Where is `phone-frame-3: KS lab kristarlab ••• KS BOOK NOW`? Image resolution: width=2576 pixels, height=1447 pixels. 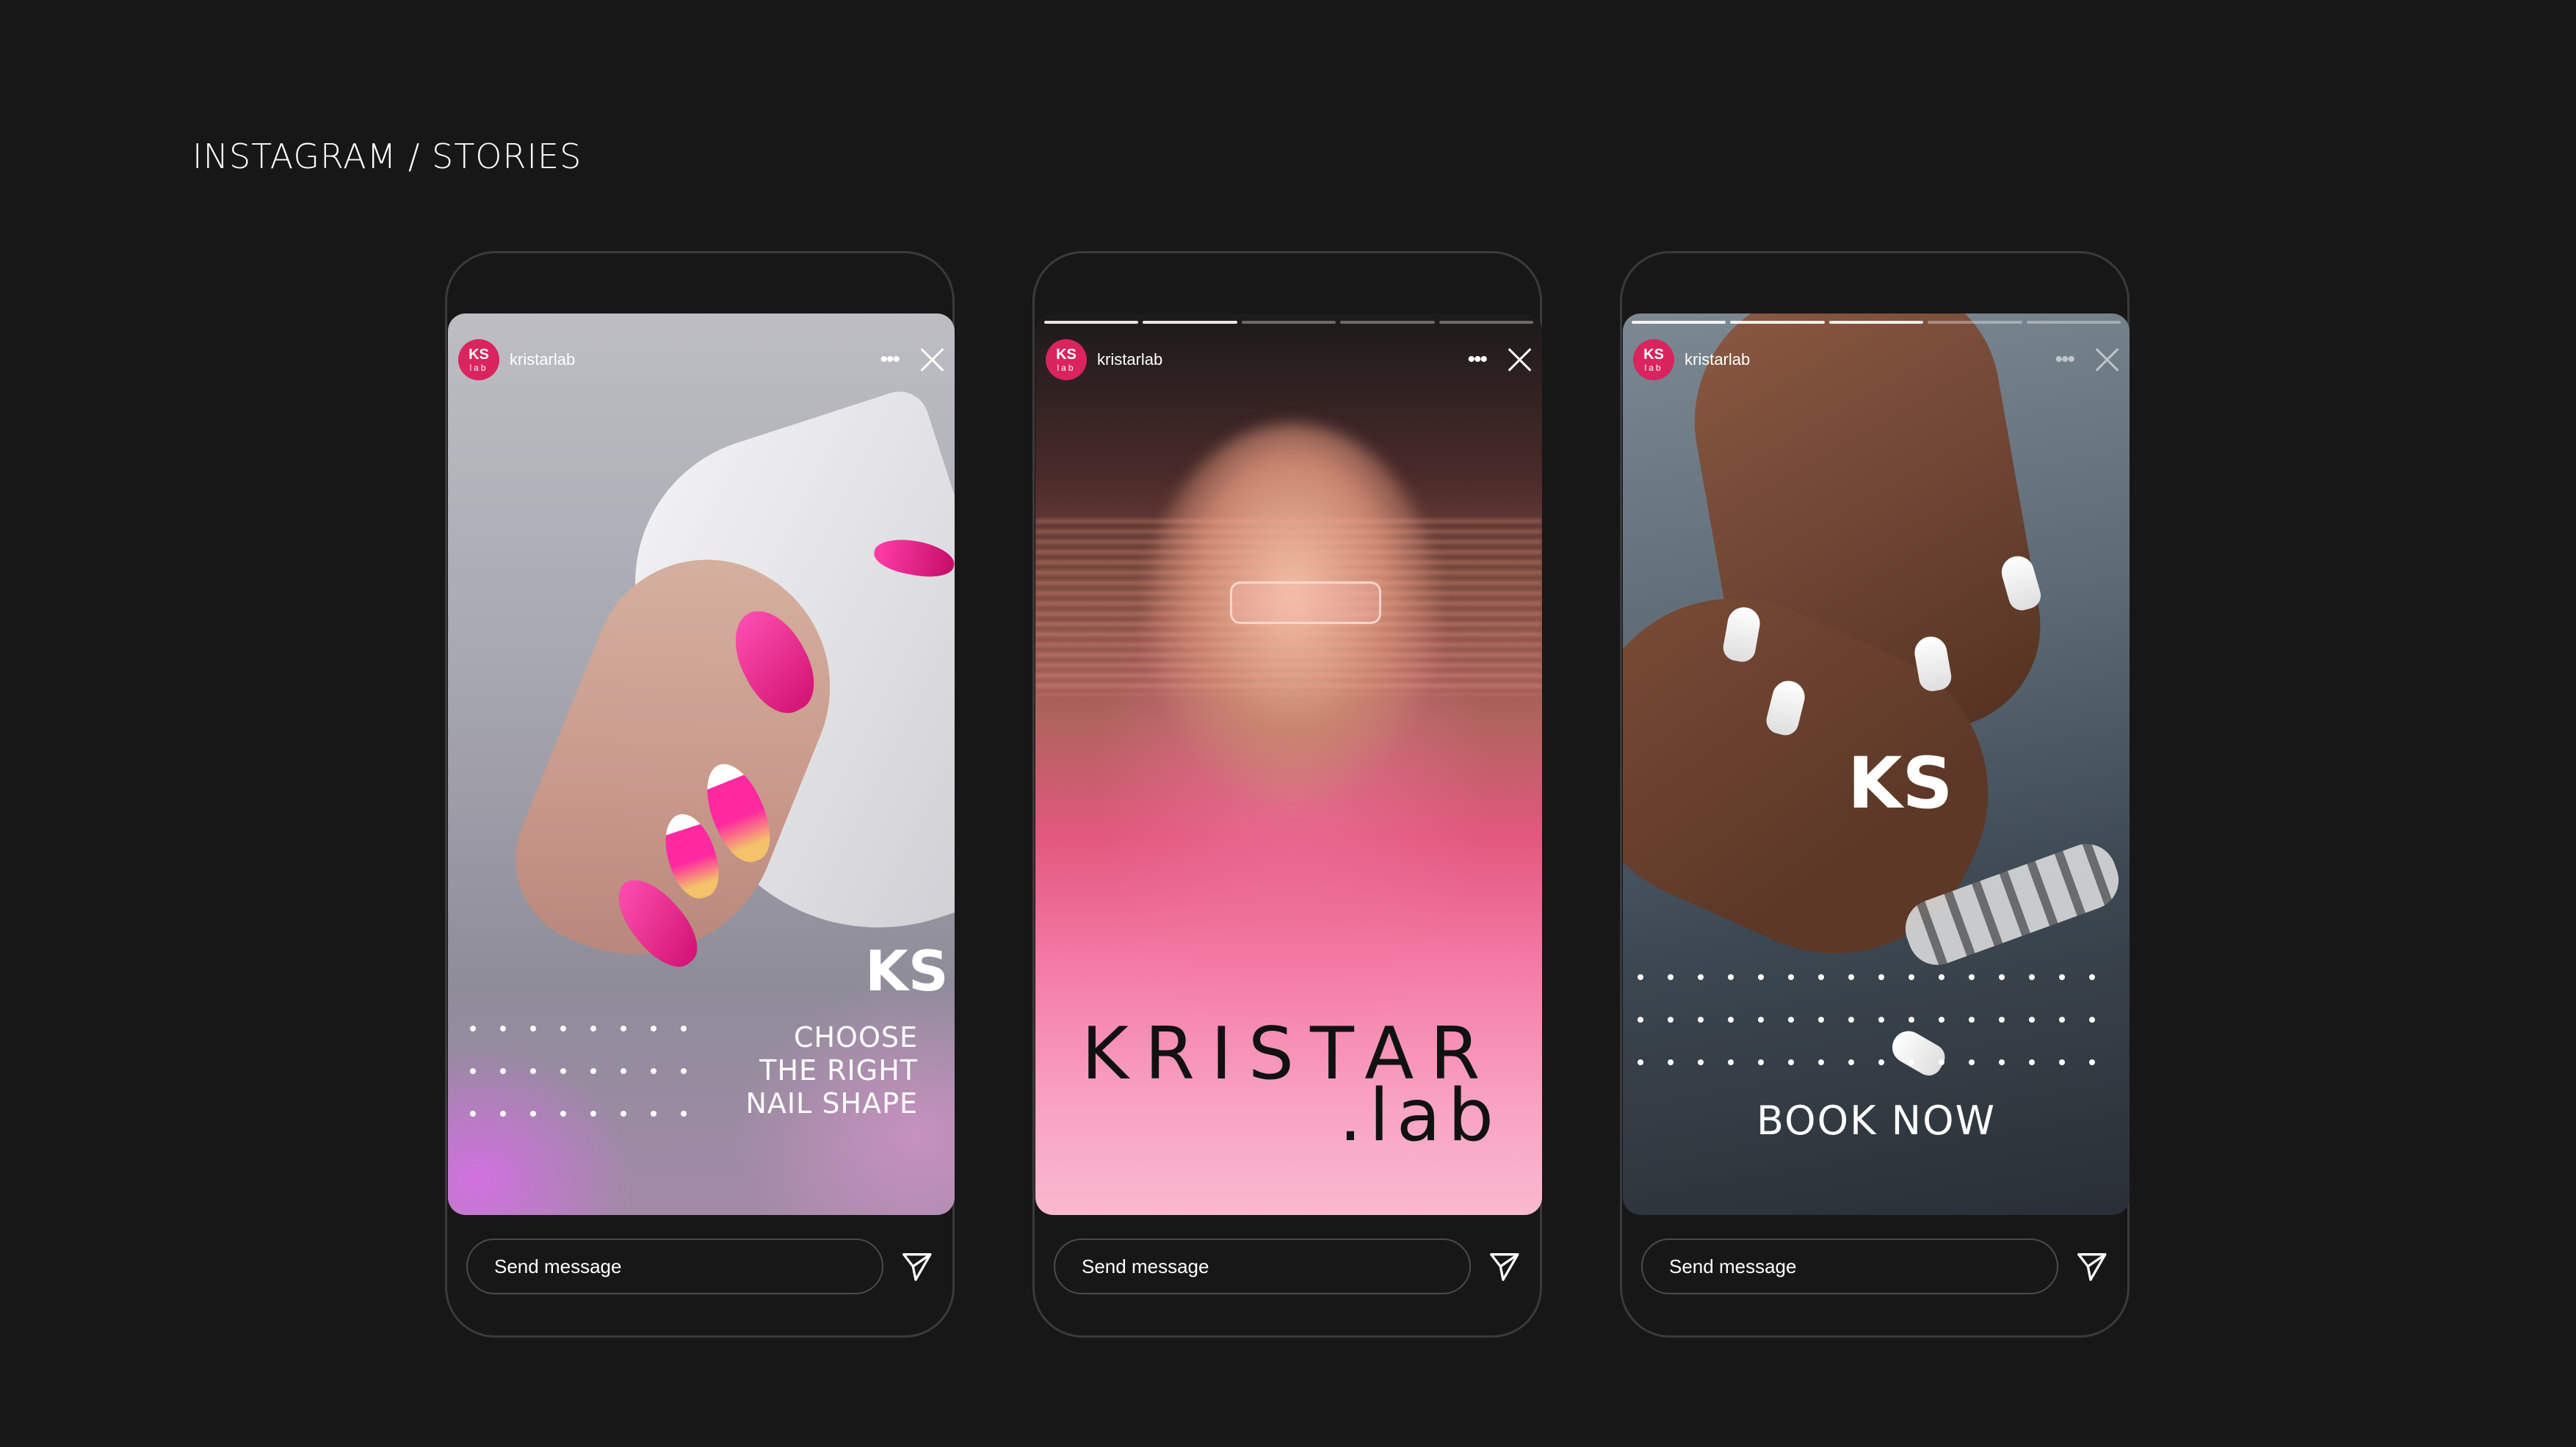
phone-frame-3: KS lab kristarlab ••• KS BOOK NOW is located at coordinates (1875, 794).